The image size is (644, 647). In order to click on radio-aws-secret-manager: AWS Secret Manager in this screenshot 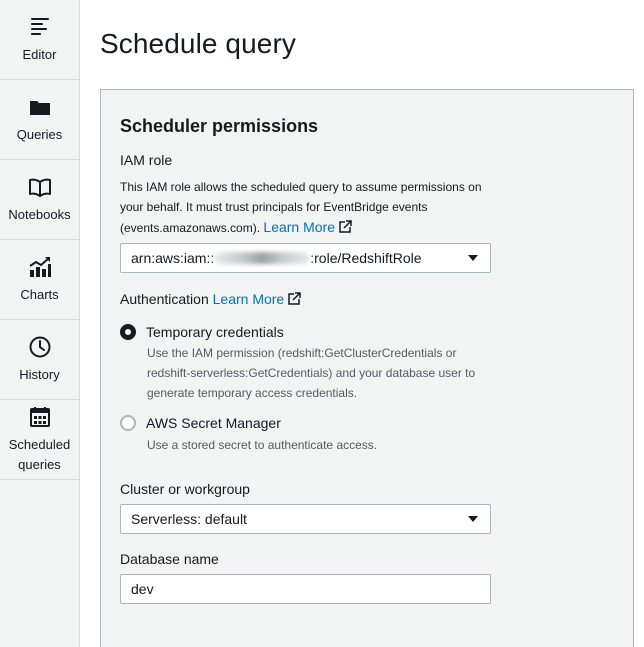, I will do `click(200, 423)`.